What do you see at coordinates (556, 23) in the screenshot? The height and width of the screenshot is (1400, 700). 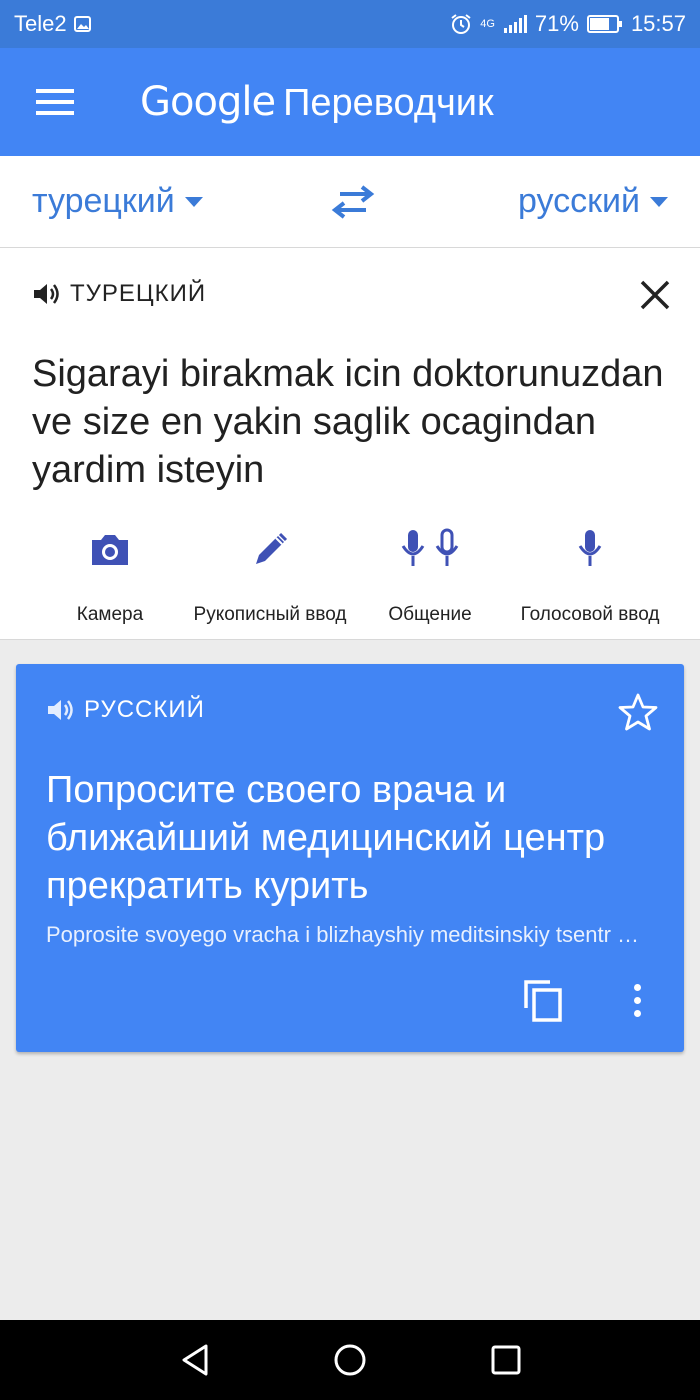 I see `battery-percent: 71%` at bounding box center [556, 23].